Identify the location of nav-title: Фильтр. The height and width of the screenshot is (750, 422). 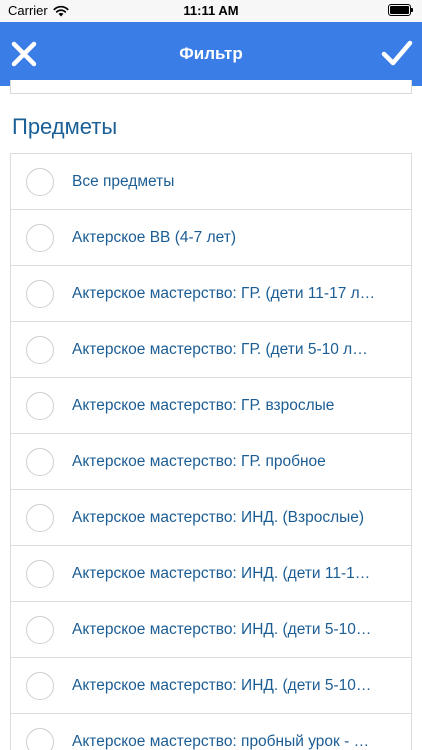
(211, 53).